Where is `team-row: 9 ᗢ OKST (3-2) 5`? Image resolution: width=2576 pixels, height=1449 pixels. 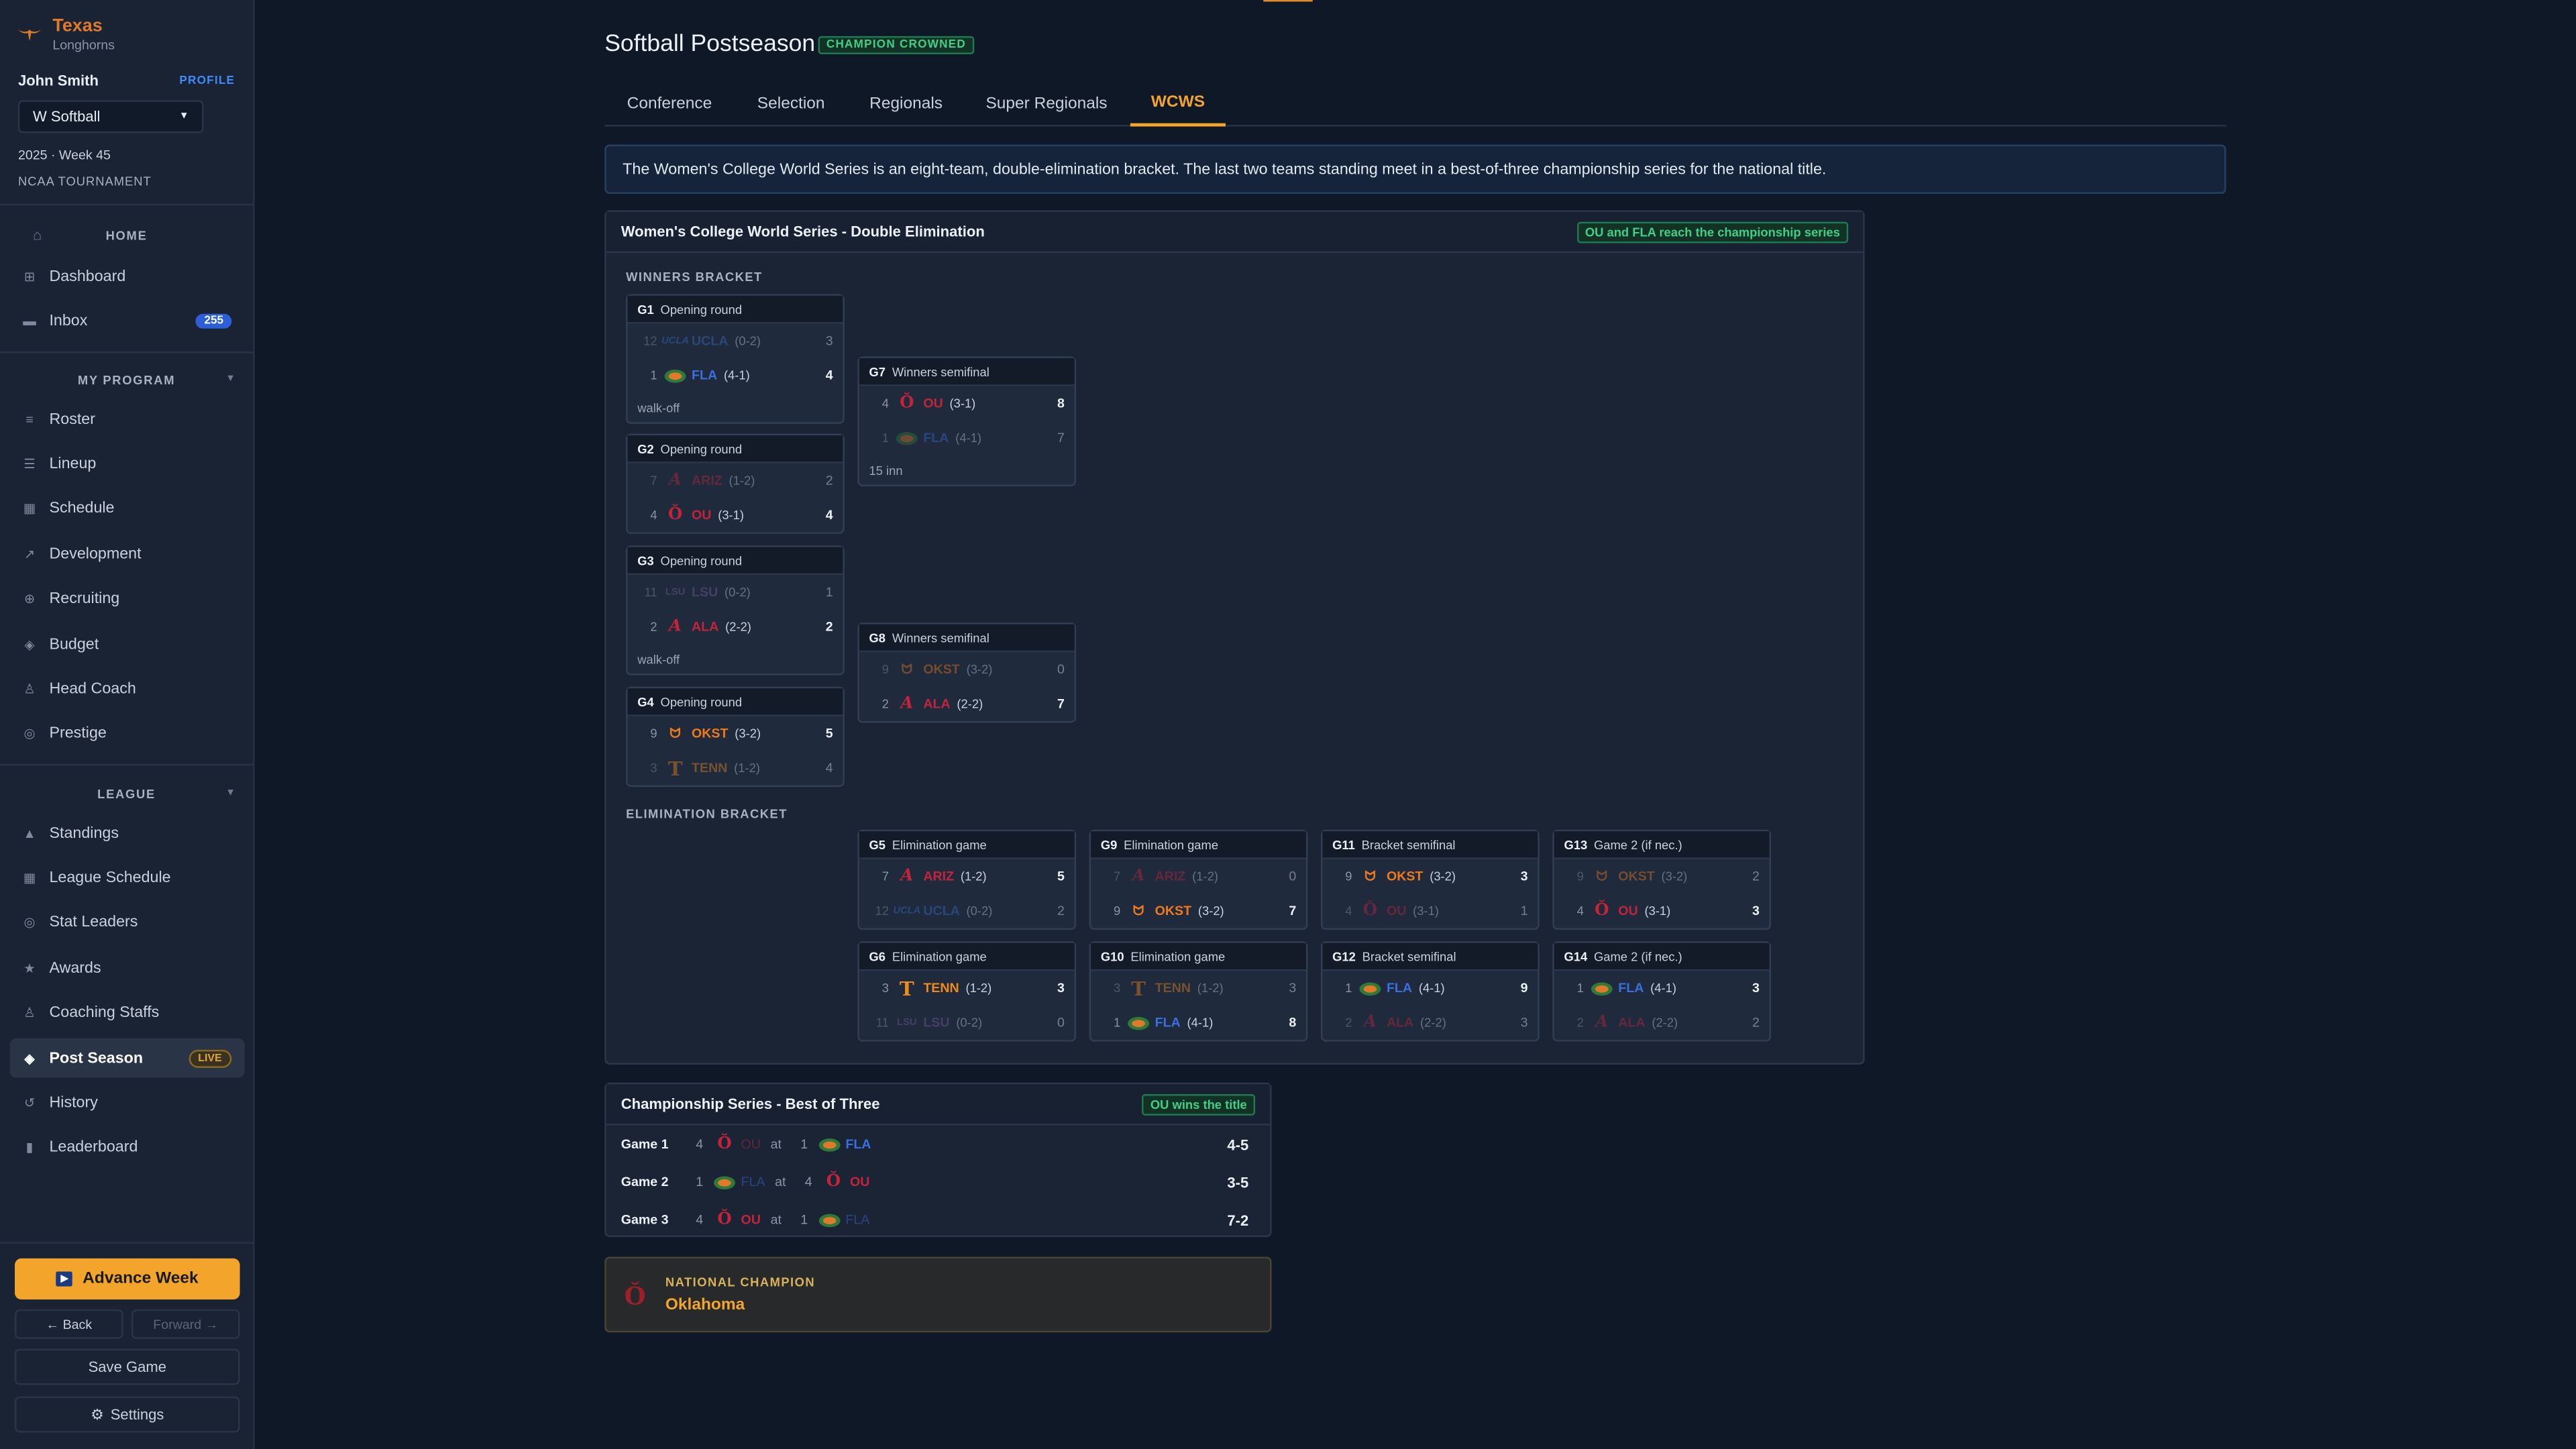
team-row: 9 ᗢ OKST (3-2) 5 is located at coordinates (735, 733).